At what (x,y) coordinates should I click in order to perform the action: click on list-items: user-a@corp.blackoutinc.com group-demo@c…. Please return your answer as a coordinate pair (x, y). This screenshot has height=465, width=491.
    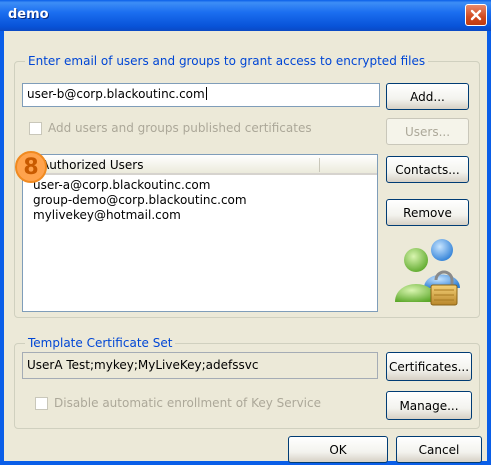
    Looking at the image, I should click on (140, 200).